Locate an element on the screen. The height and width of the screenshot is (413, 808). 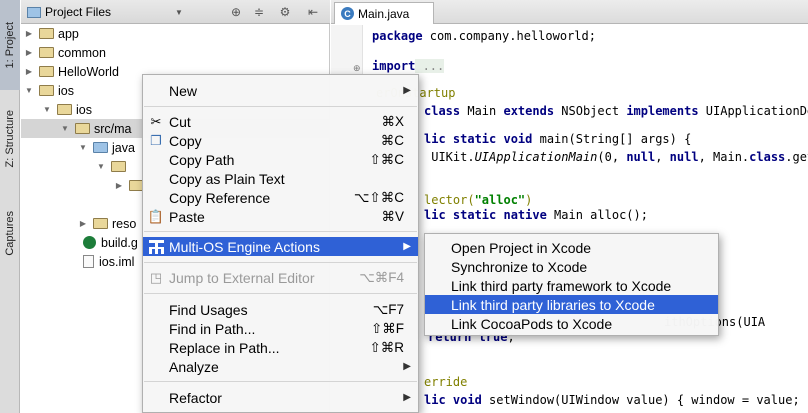
tree-item-label: java is located at coordinates (123, 147).